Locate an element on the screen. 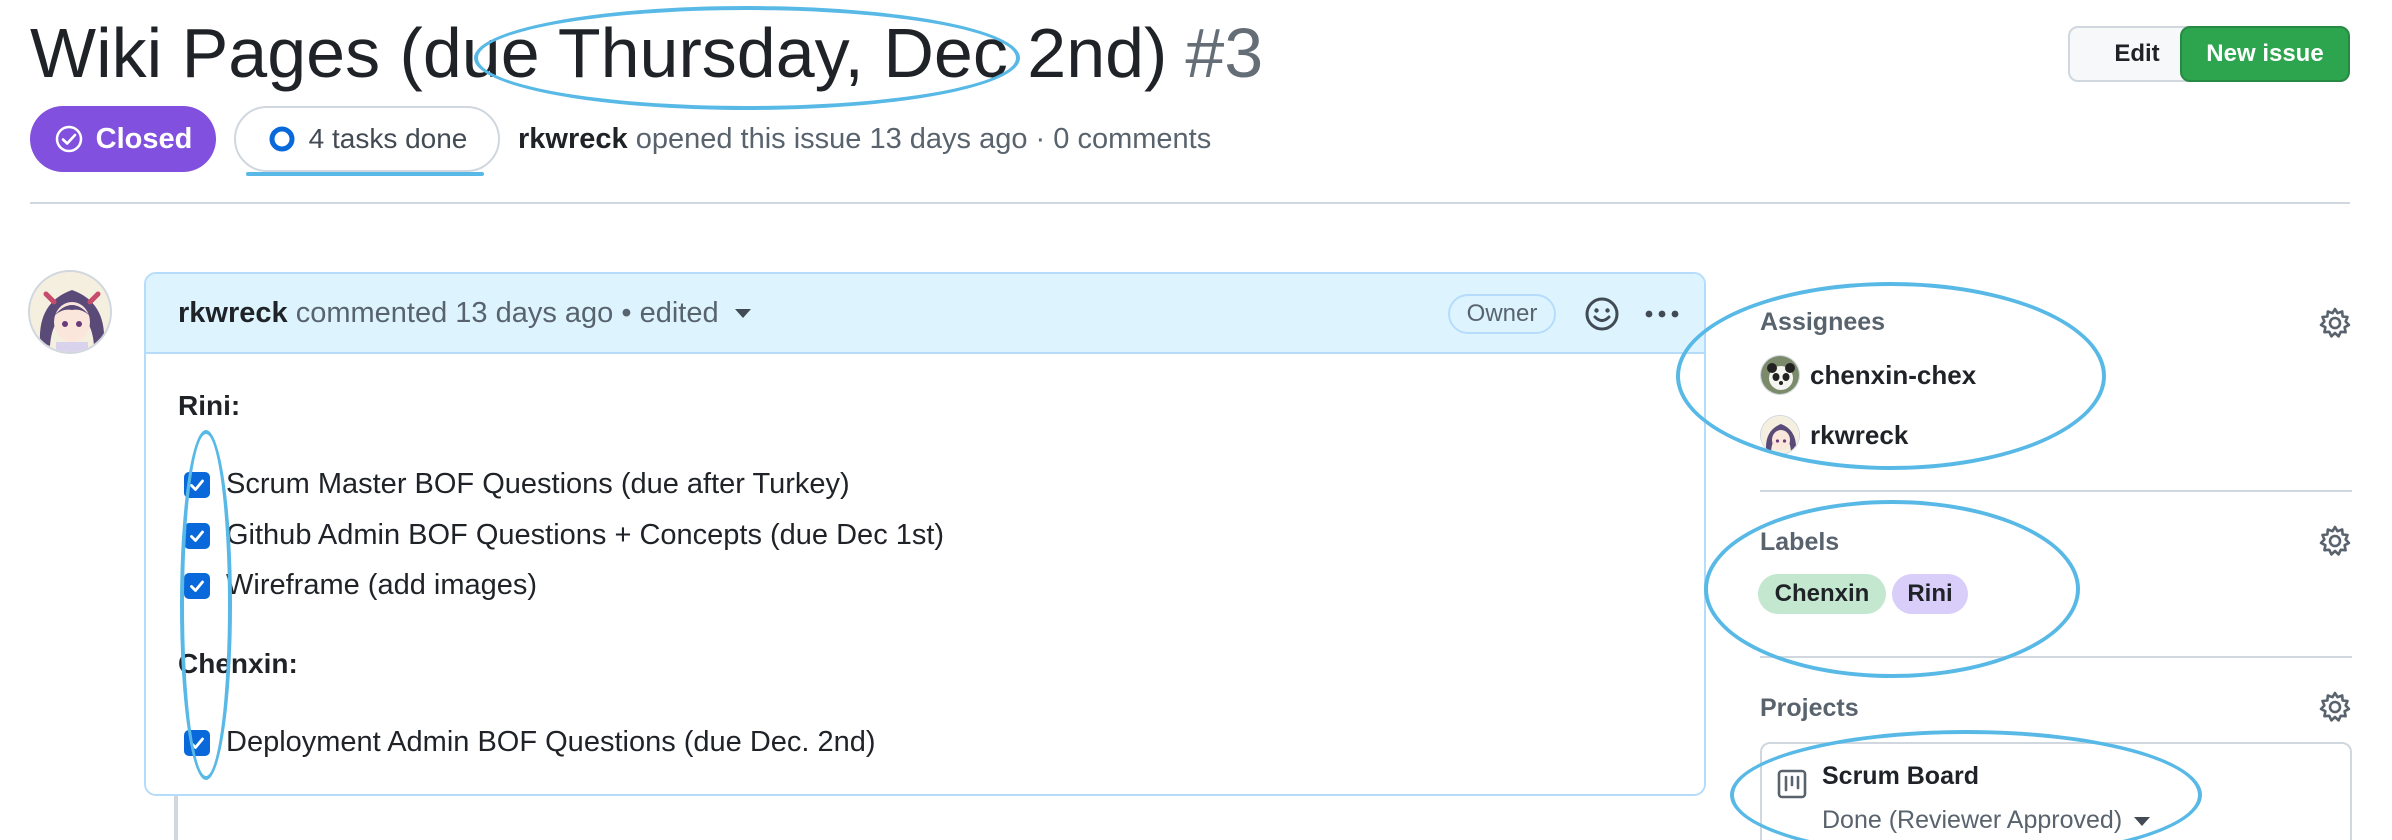  comment-author-link: rkwreck is located at coordinates (233, 313).